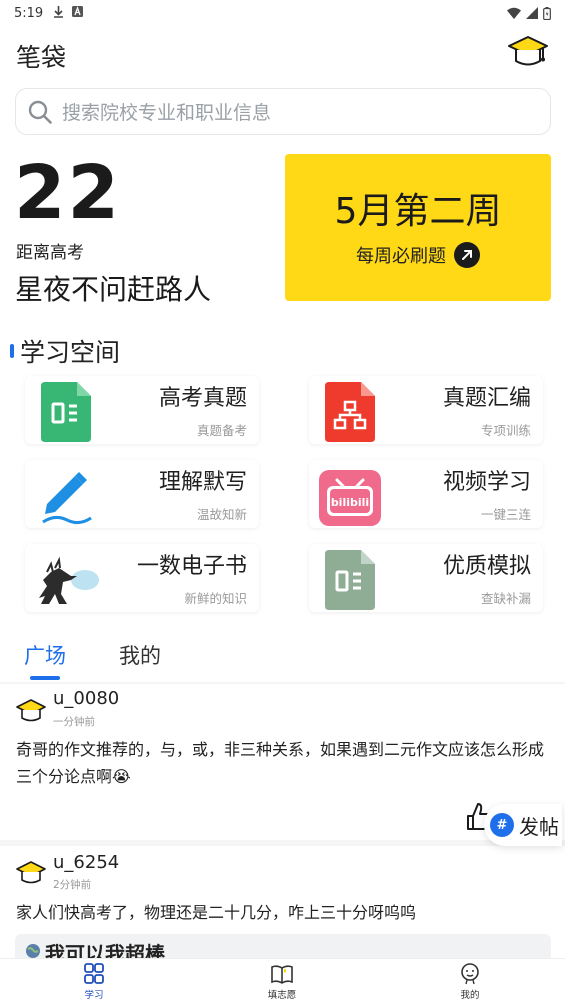  I want to click on globe-emoji-icon, so click(33, 951).